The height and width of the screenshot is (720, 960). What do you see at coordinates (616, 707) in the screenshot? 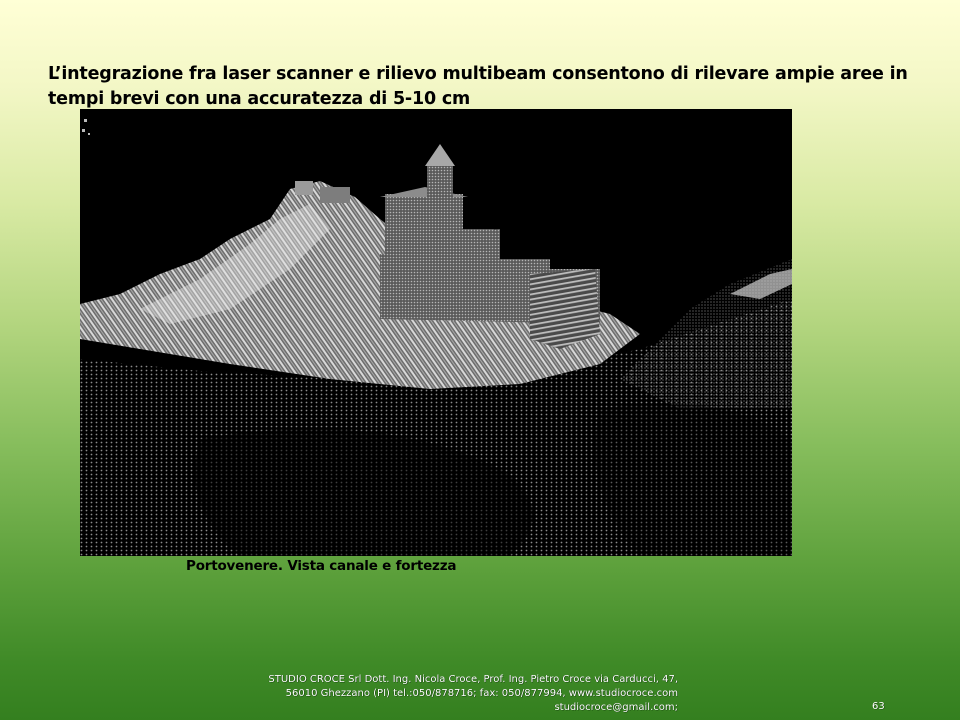
I see `footer-line-3: studiocroce@gmail.com;` at bounding box center [616, 707].